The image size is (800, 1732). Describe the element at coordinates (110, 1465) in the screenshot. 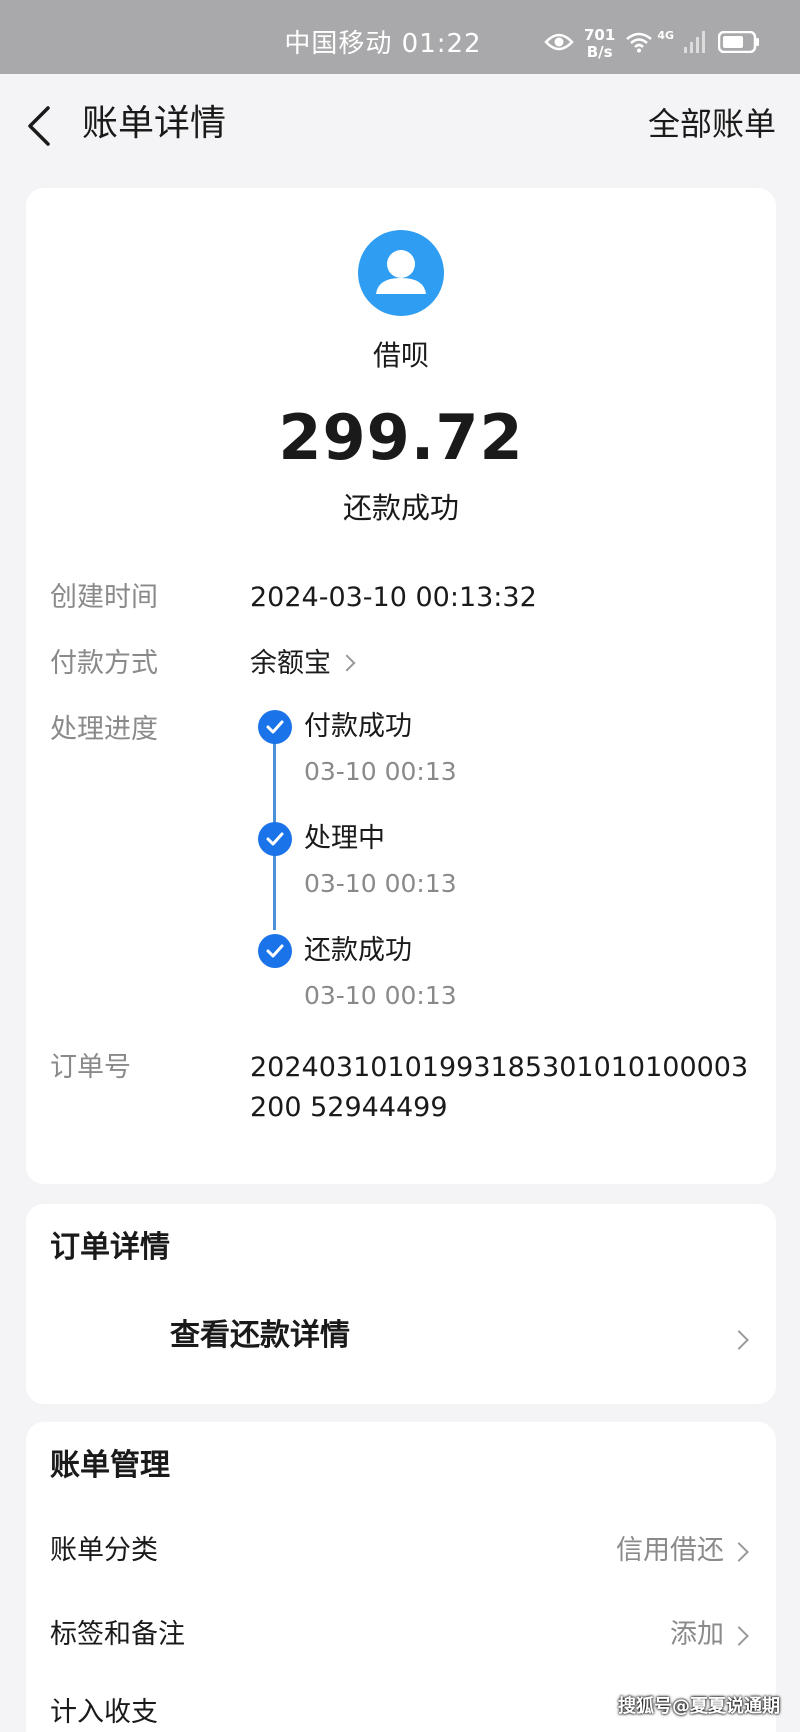

I see `bill-management-title: 账单管理` at that location.